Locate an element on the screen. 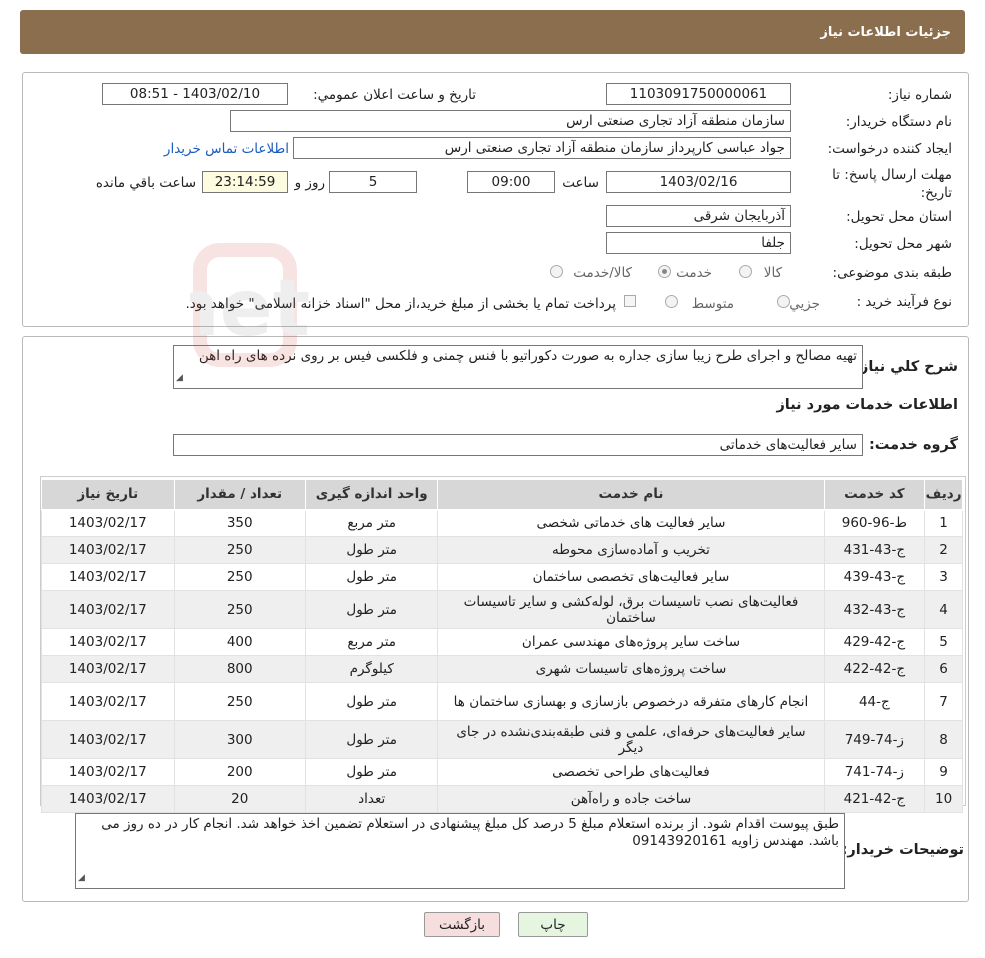 The image size is (985, 958). back-button: بازگشت is located at coordinates (462, 924).